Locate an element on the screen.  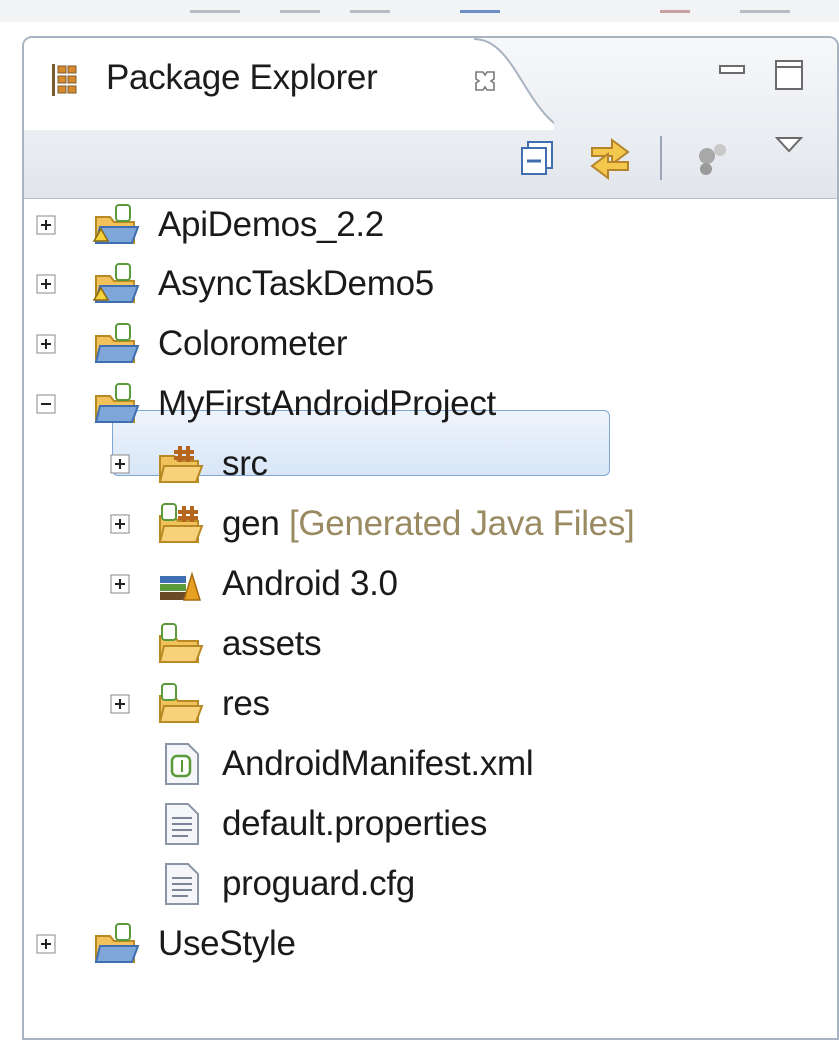
tree-item-label: Android 3.0 is located at coordinates (310, 583).